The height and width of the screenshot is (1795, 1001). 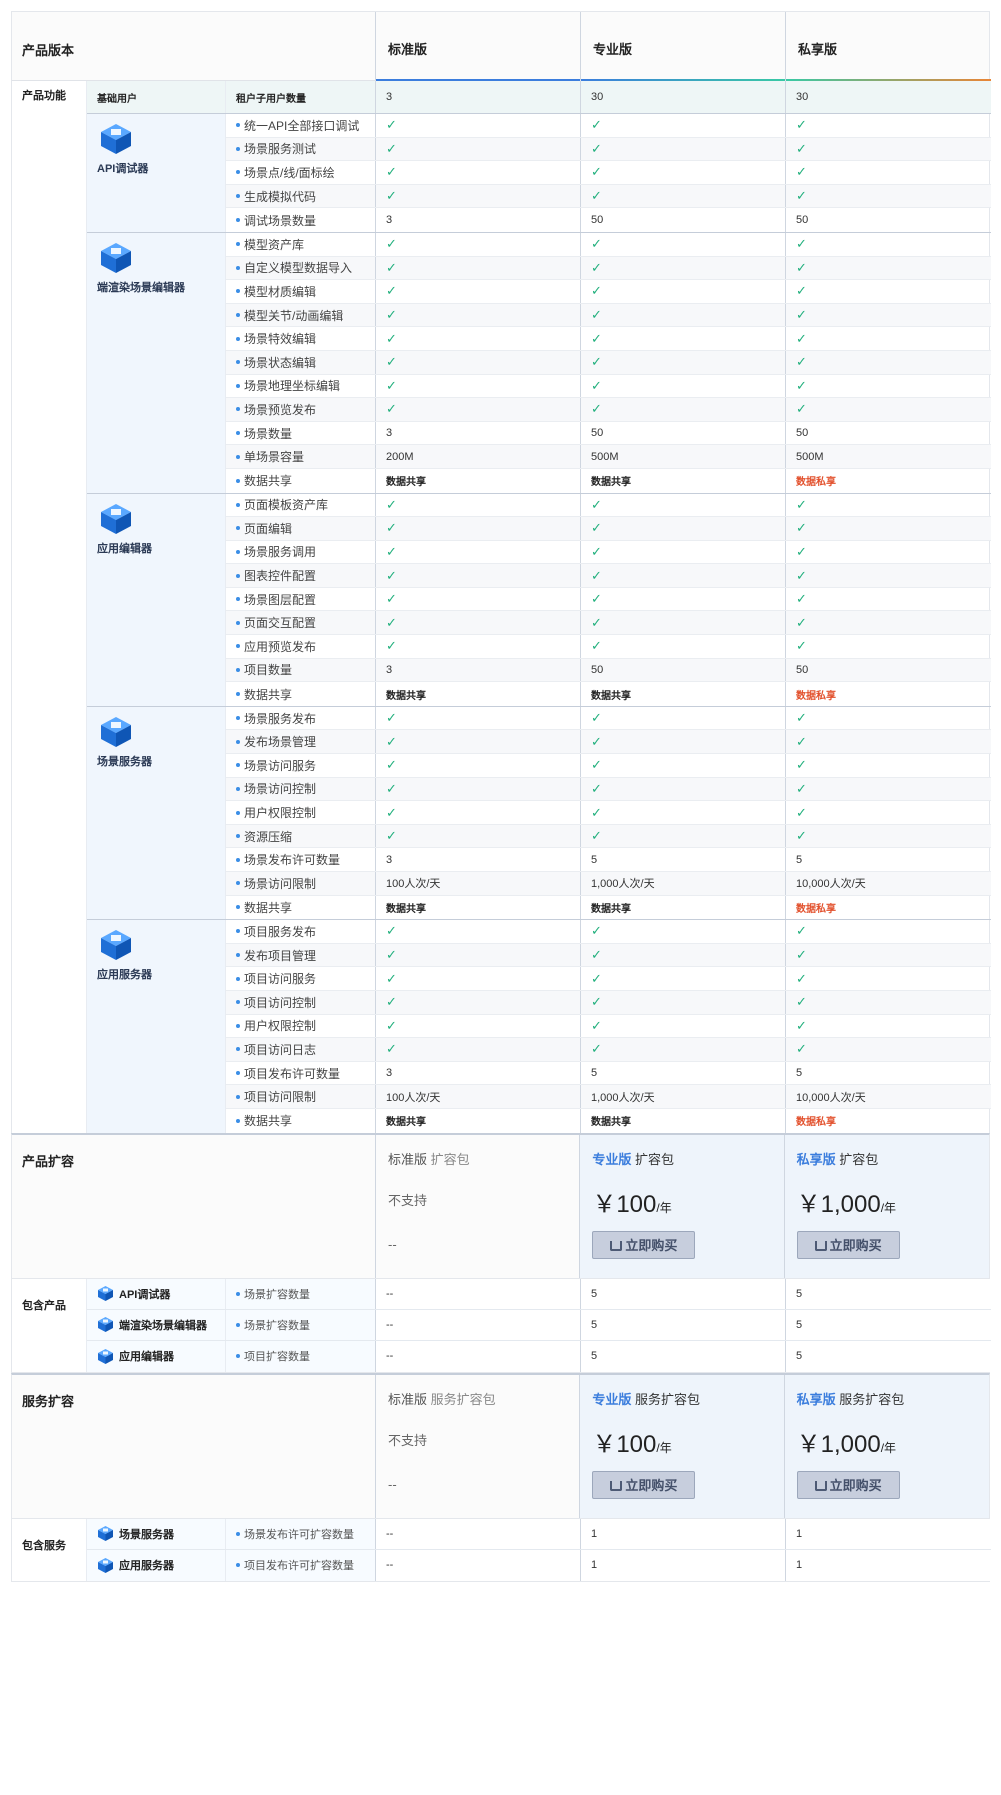 I want to click on feature-group-header: 端渲染场景编辑器, so click(x=156, y=362).